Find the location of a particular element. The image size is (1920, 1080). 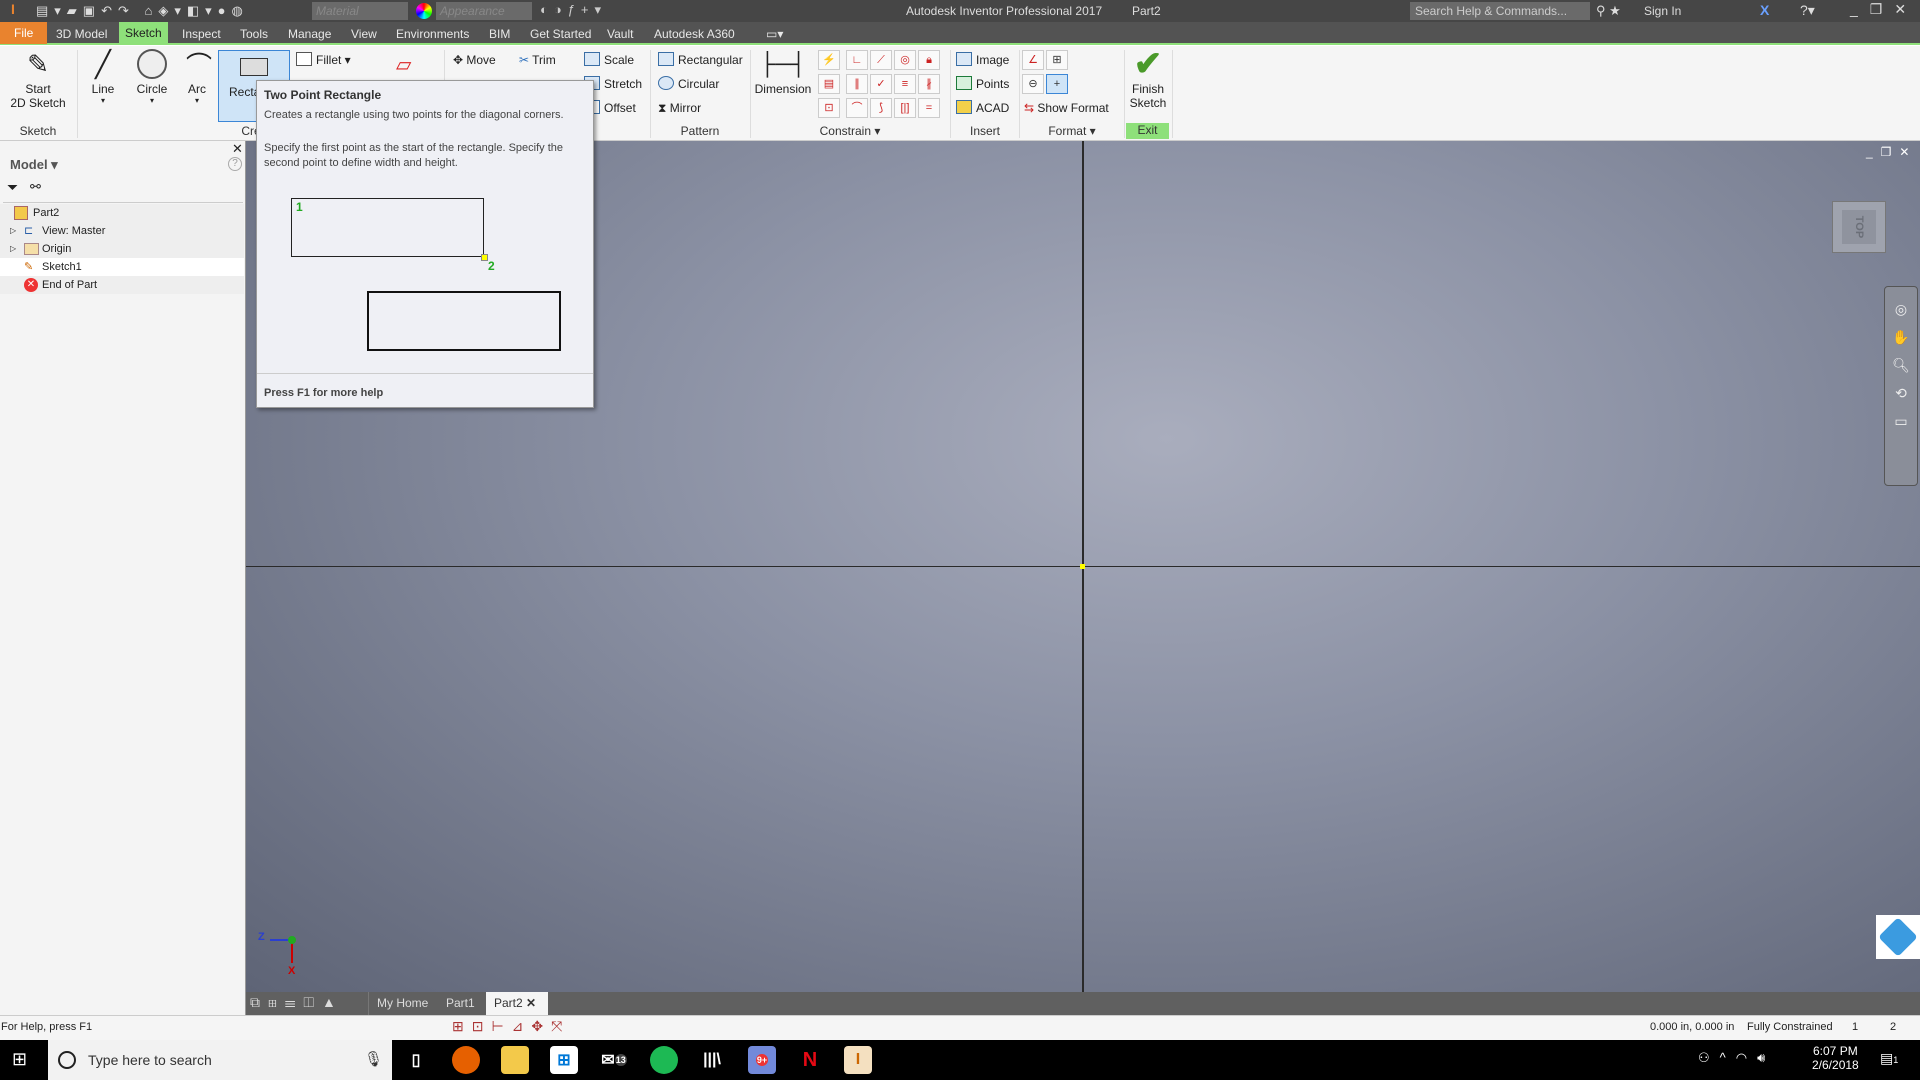

discord-icon: 9+ is located at coordinates (762, 1060).